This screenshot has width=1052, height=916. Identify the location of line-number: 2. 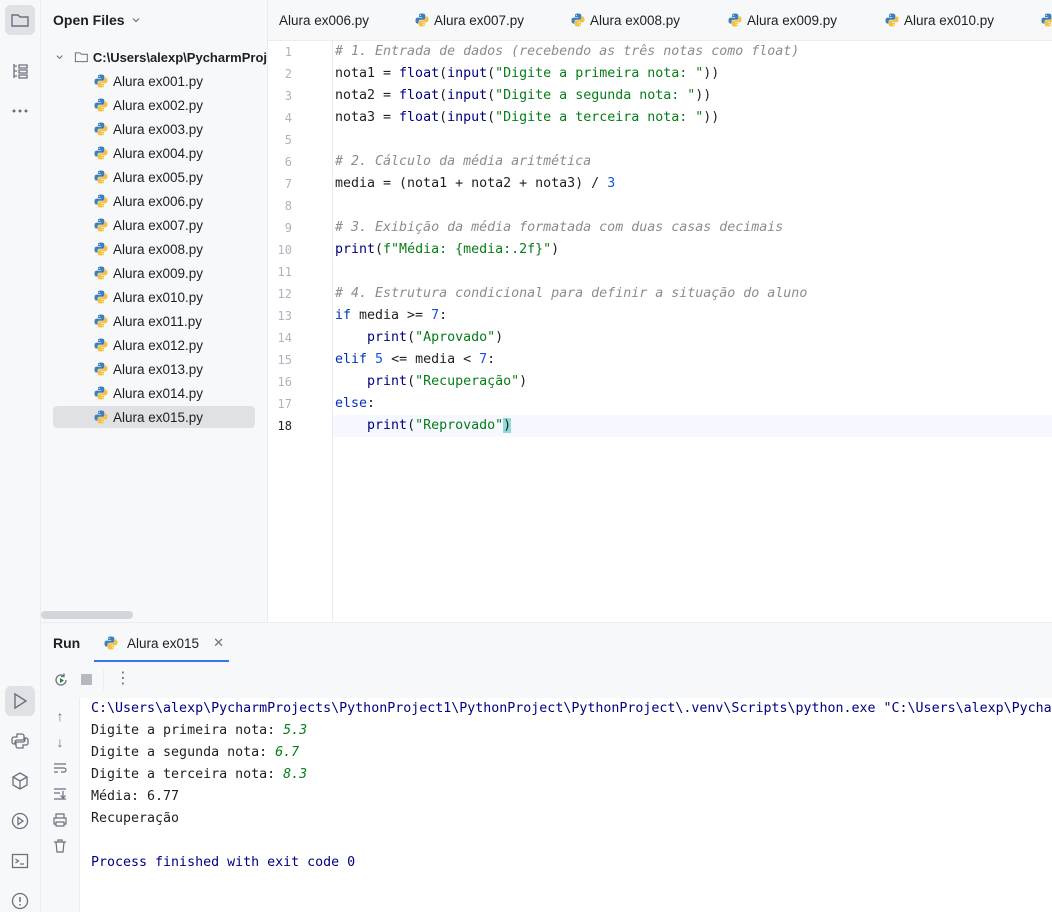
(288, 74).